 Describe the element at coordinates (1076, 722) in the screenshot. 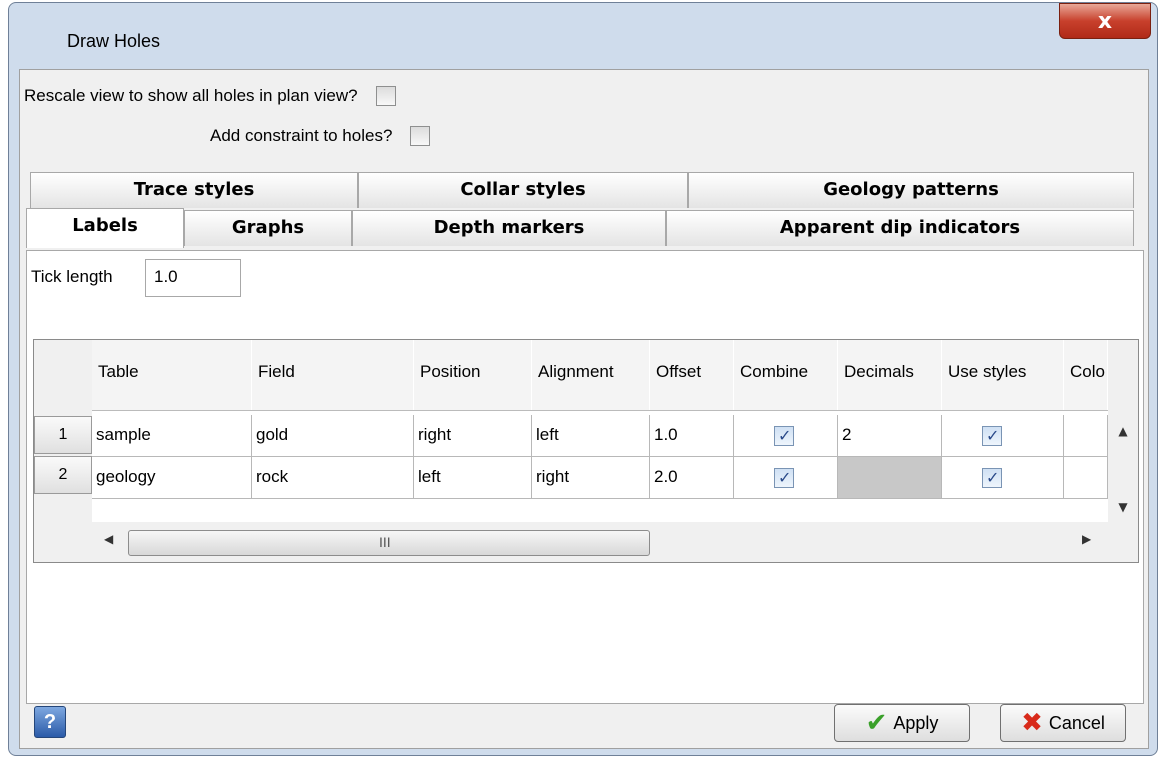

I see `cancel-label: Cancel` at that location.